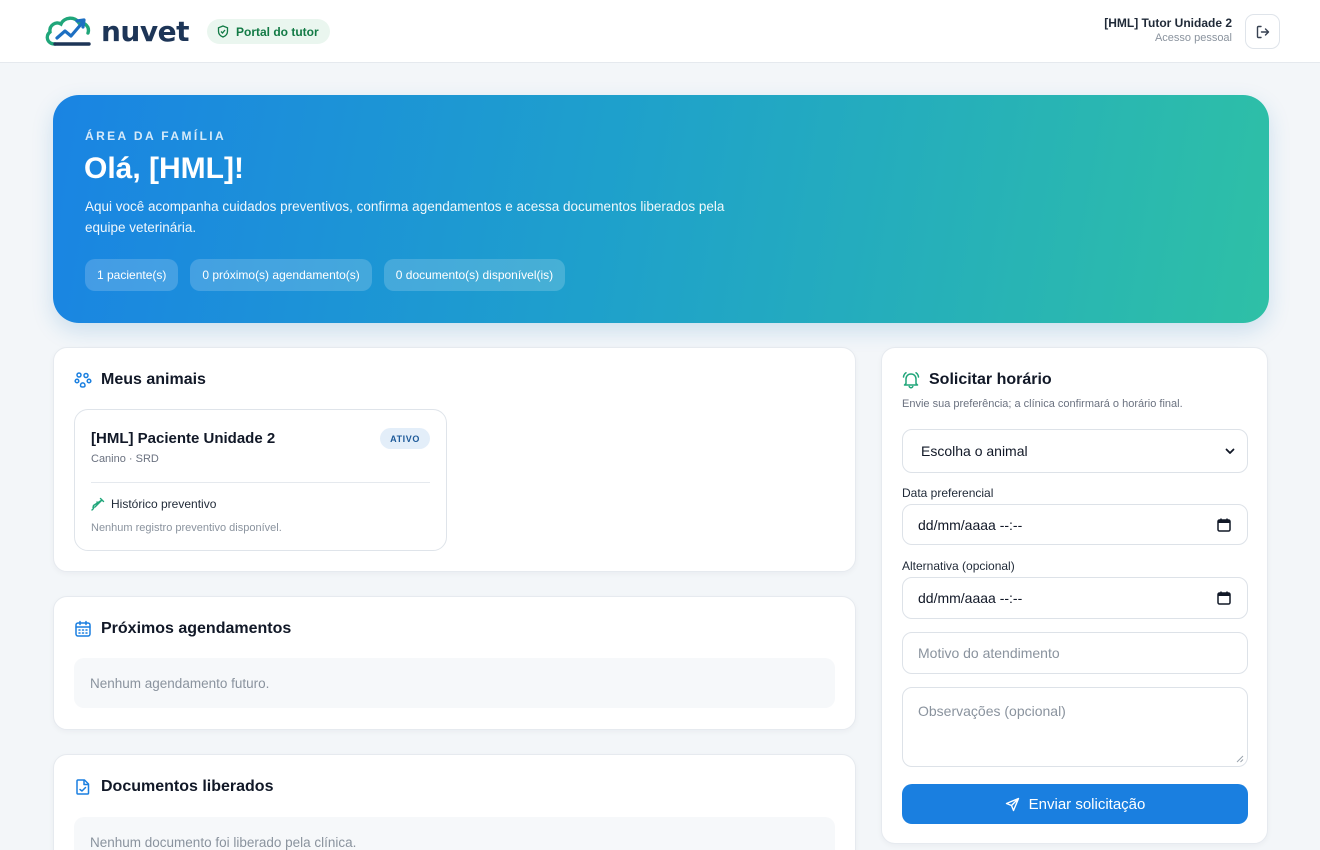  Describe the element at coordinates (83, 628) in the screenshot. I see `calendar-icon` at that location.